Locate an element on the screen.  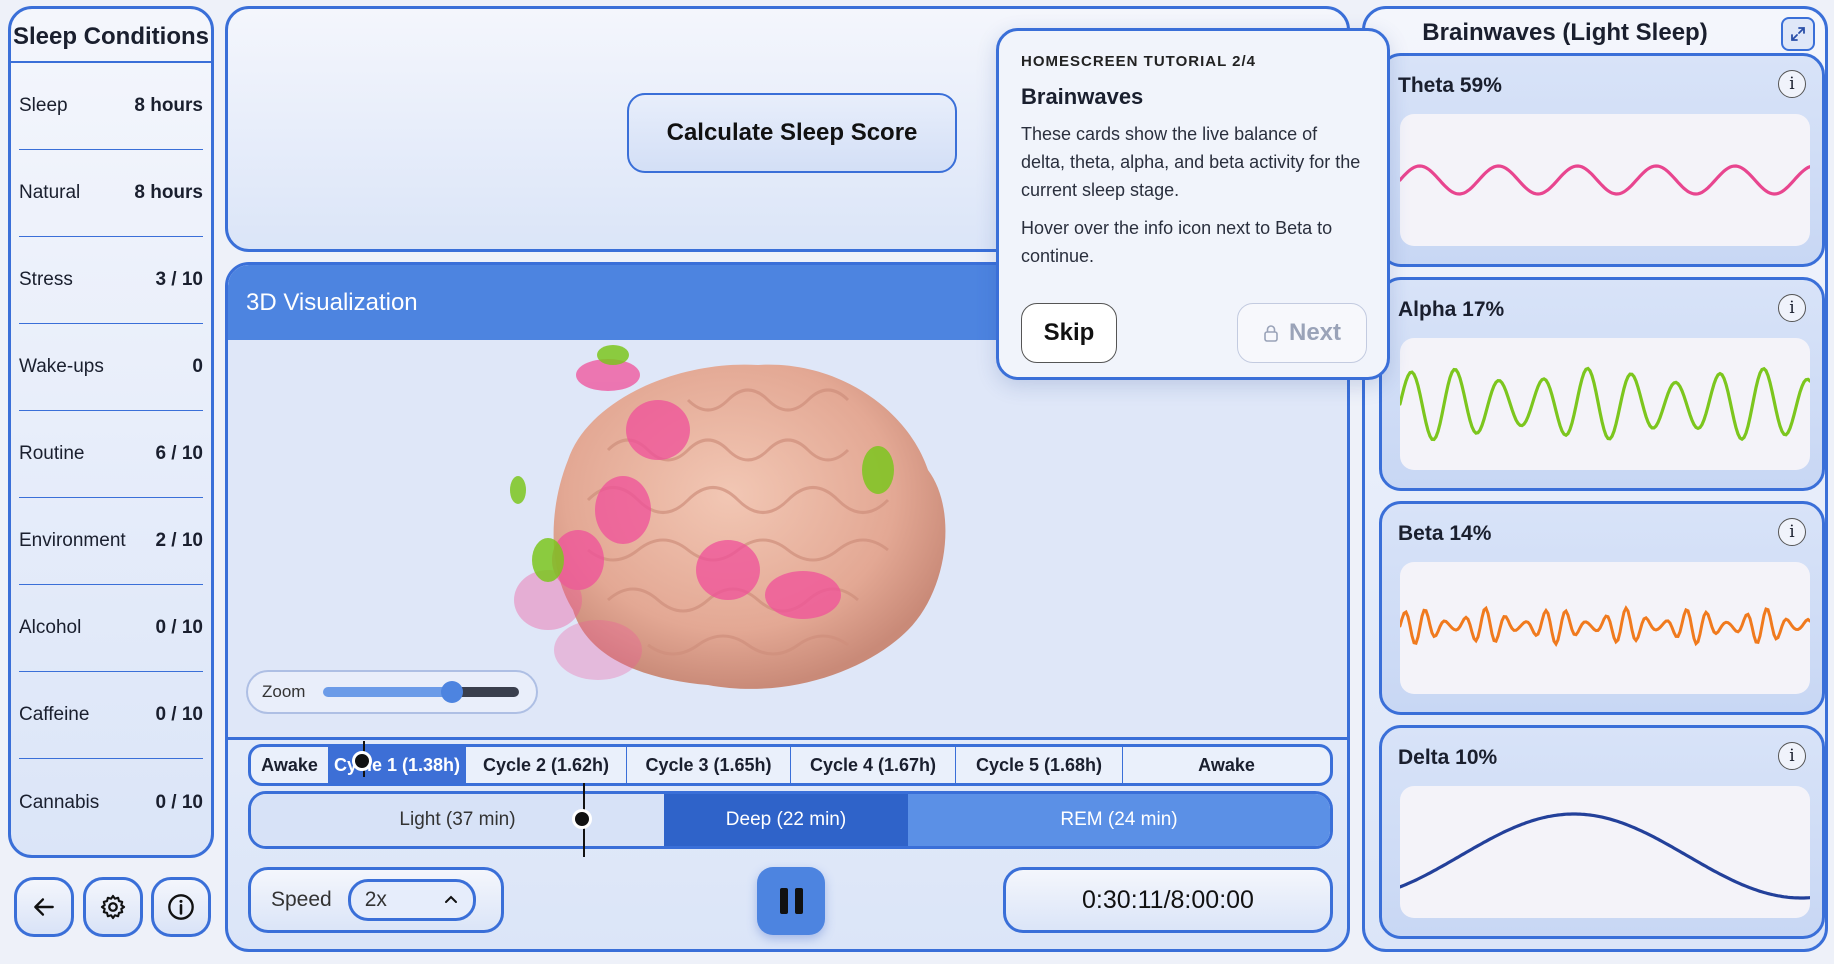
zoom-label: Zoom is located at coordinates (284, 691).